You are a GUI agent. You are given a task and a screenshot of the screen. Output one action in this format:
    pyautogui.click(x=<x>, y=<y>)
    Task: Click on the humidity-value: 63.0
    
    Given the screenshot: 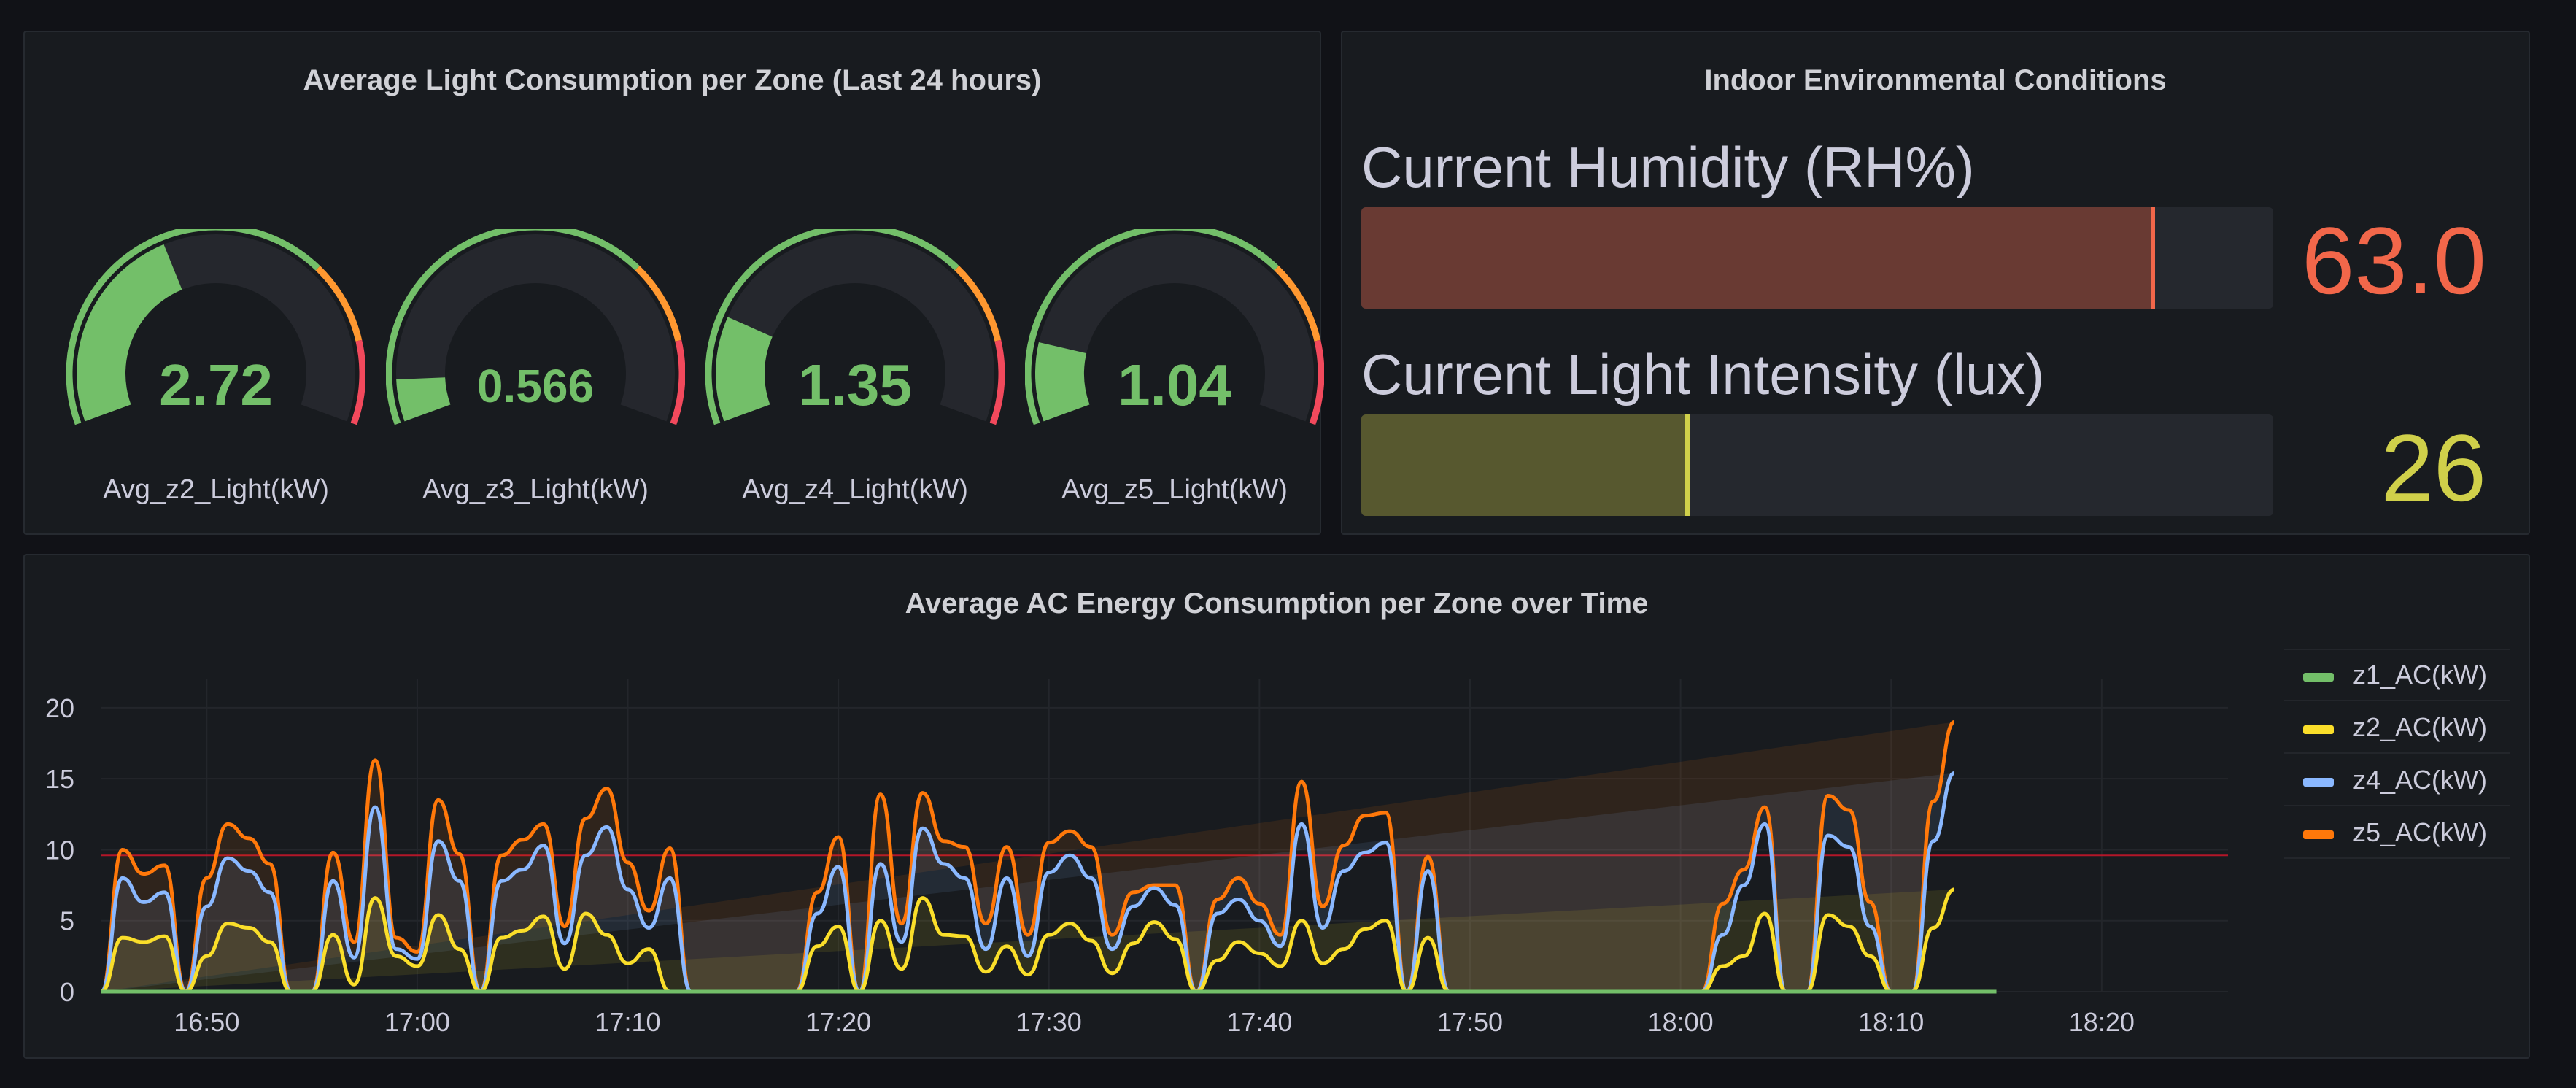 What is the action you would take?
    pyautogui.click(x=2393, y=260)
    